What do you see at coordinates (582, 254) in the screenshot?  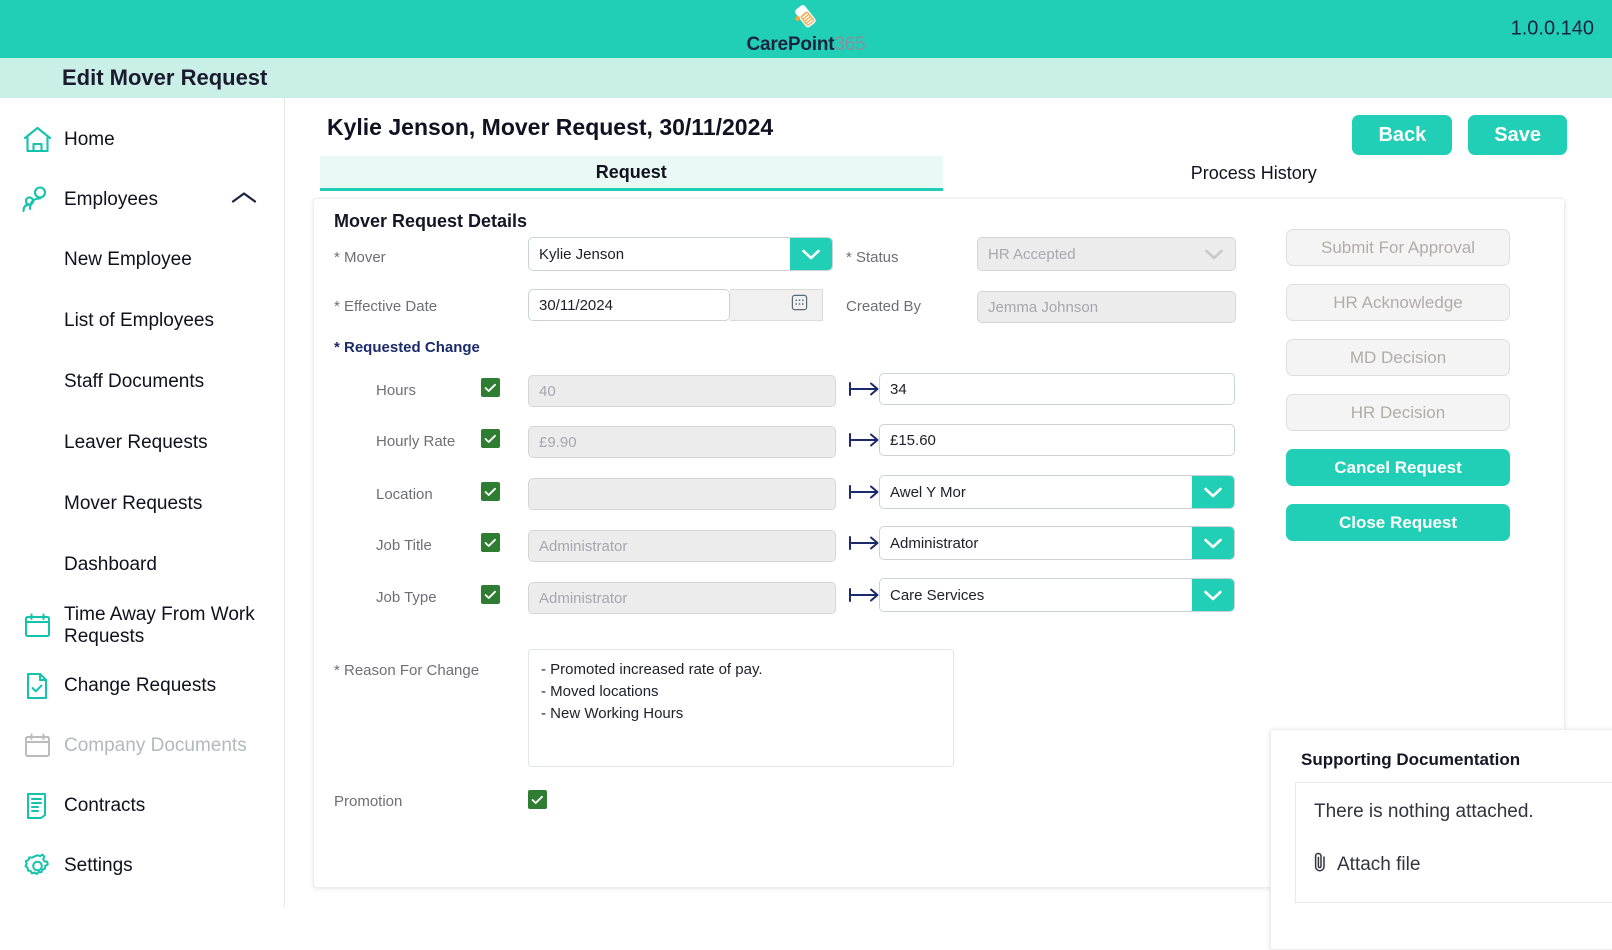 I see `mover-value: Kylie Jenson` at bounding box center [582, 254].